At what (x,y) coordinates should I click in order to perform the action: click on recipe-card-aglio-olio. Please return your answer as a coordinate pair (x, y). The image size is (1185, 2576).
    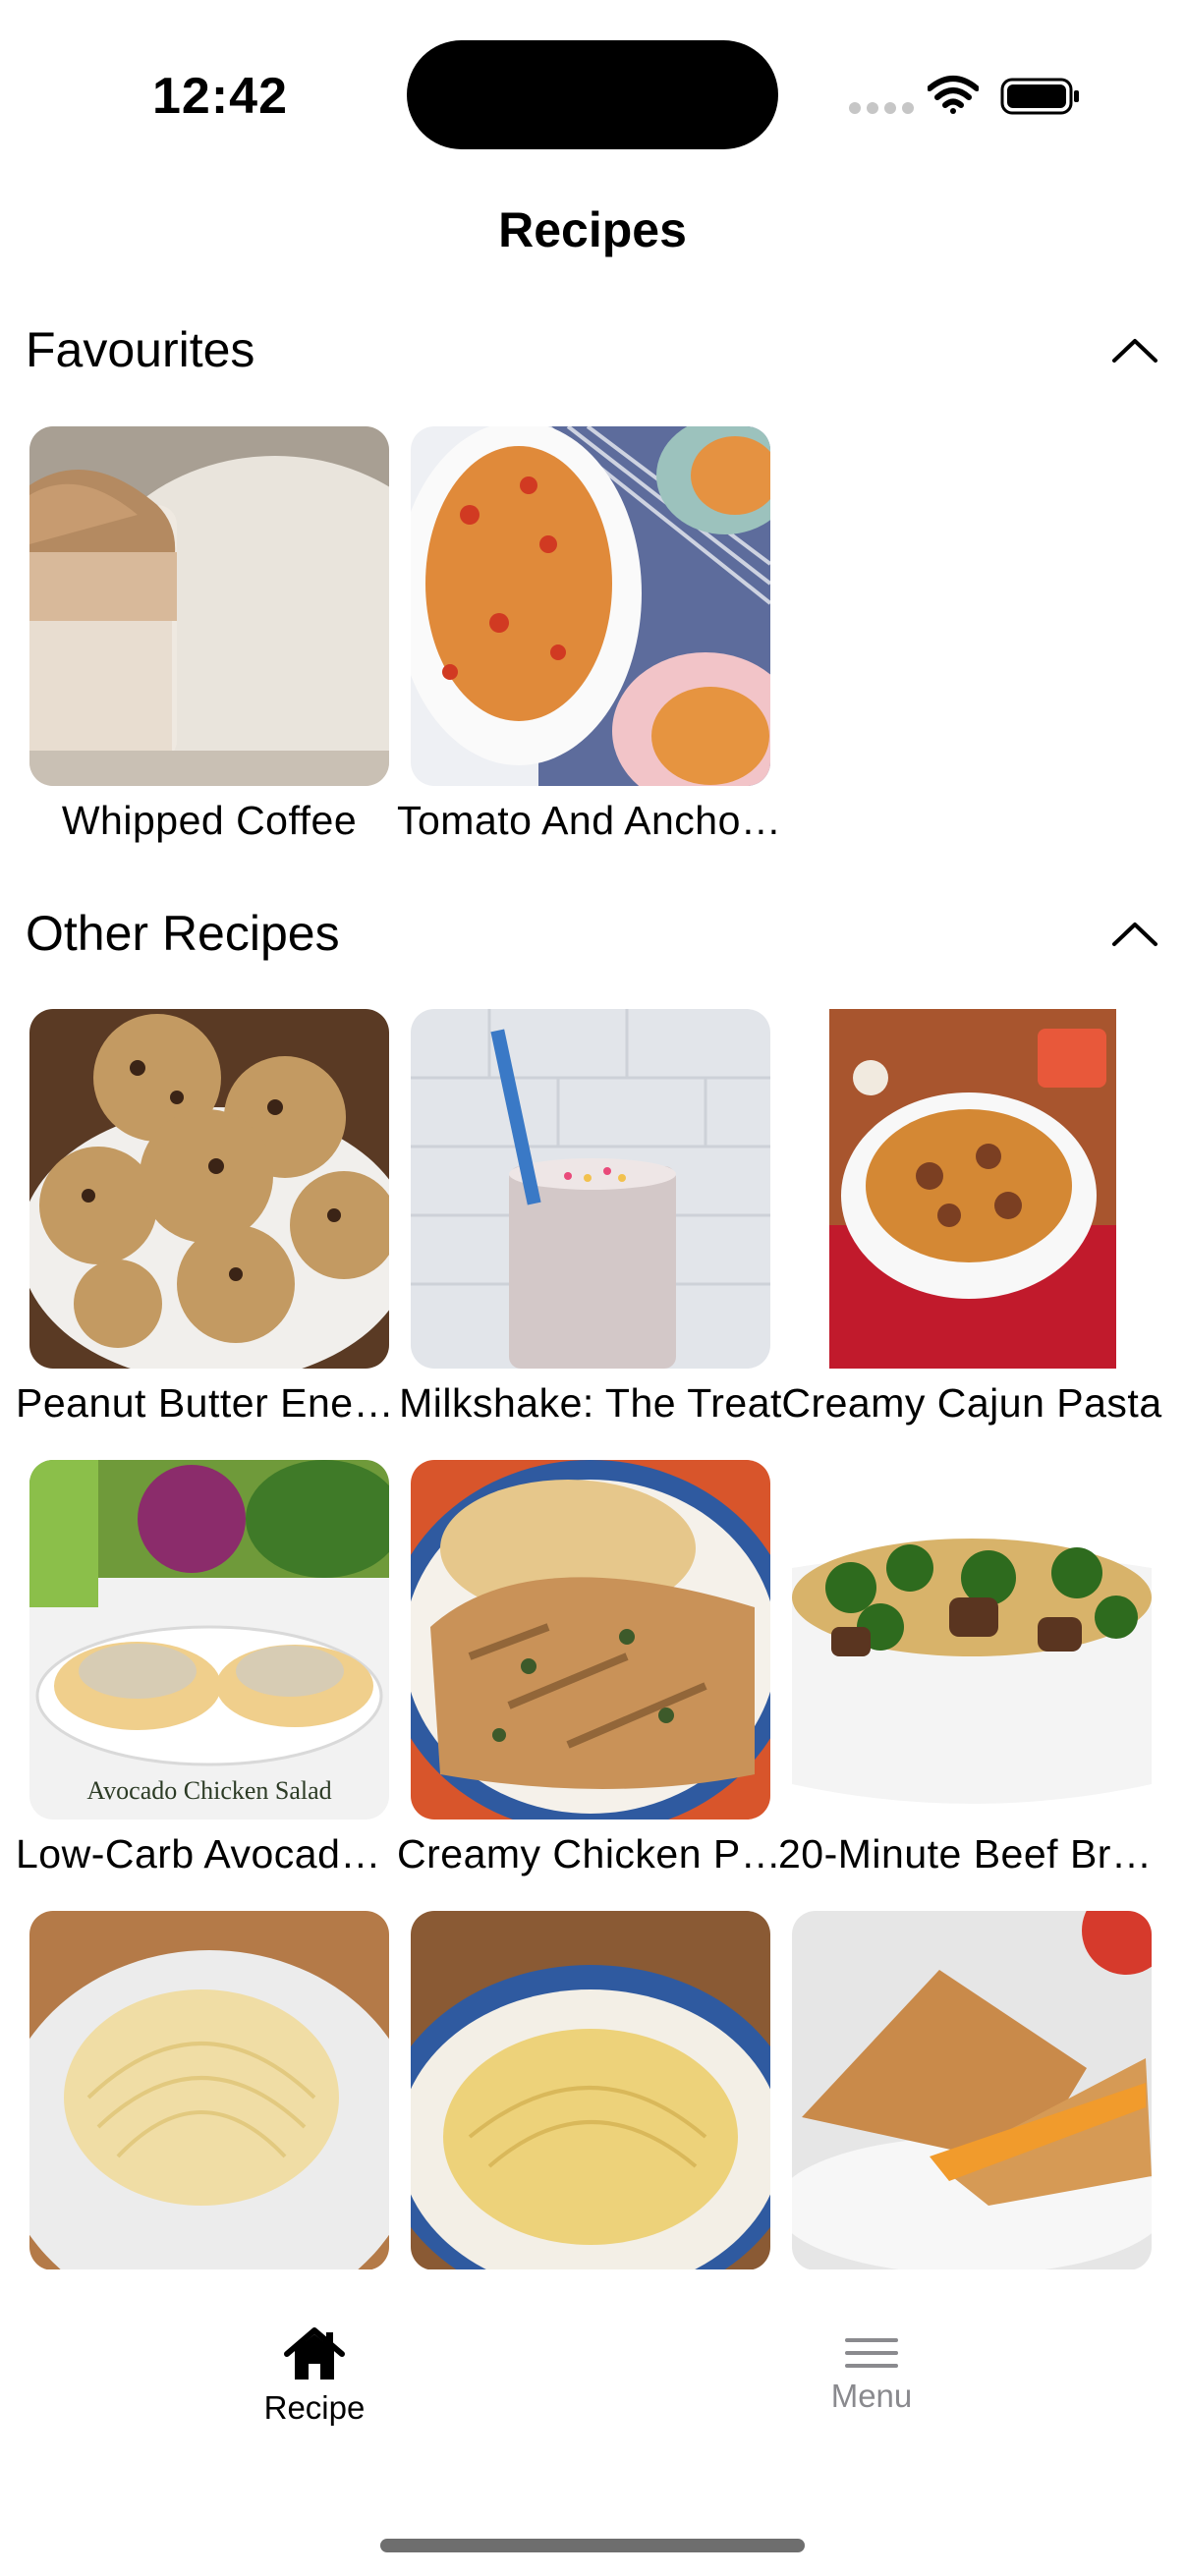
    Looking at the image, I should click on (591, 2090).